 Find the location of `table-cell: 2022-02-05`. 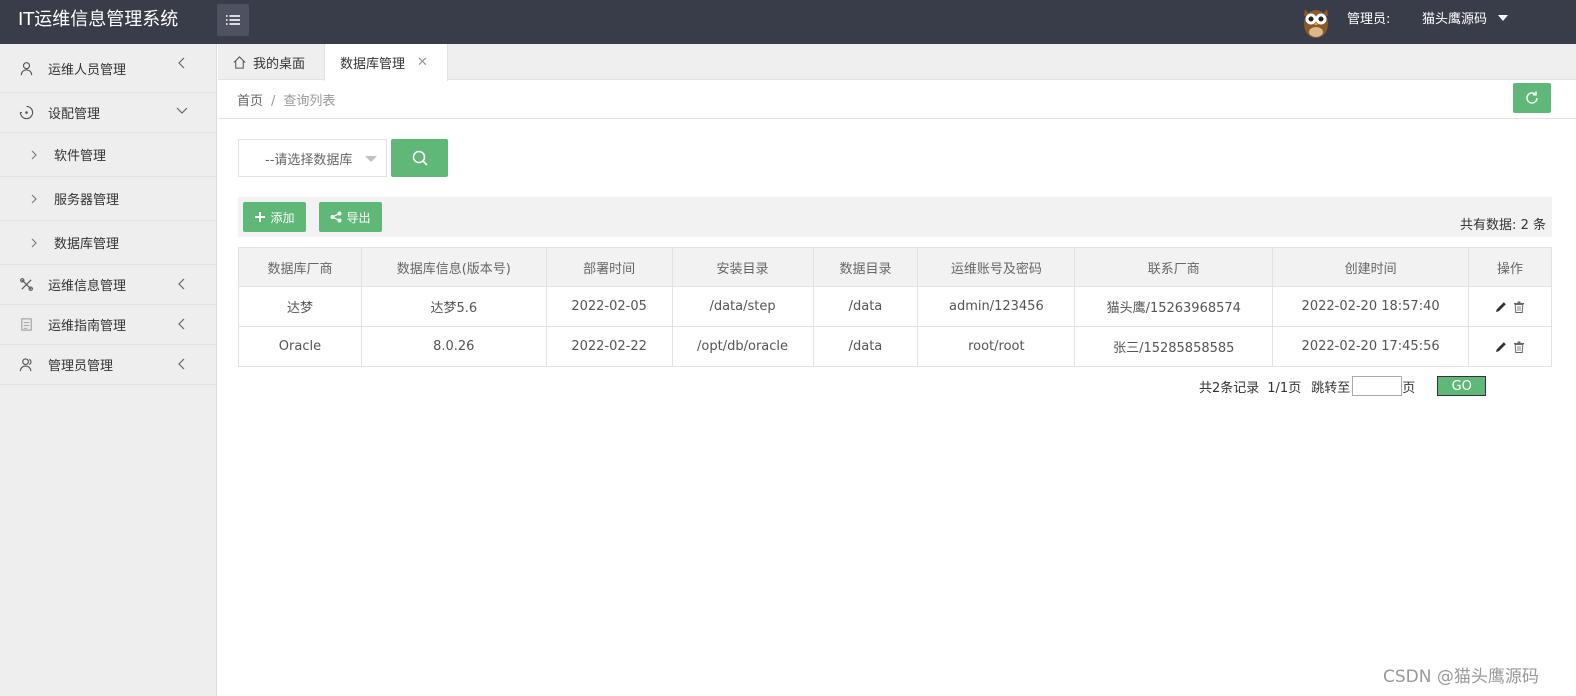

table-cell: 2022-02-05 is located at coordinates (609, 306).